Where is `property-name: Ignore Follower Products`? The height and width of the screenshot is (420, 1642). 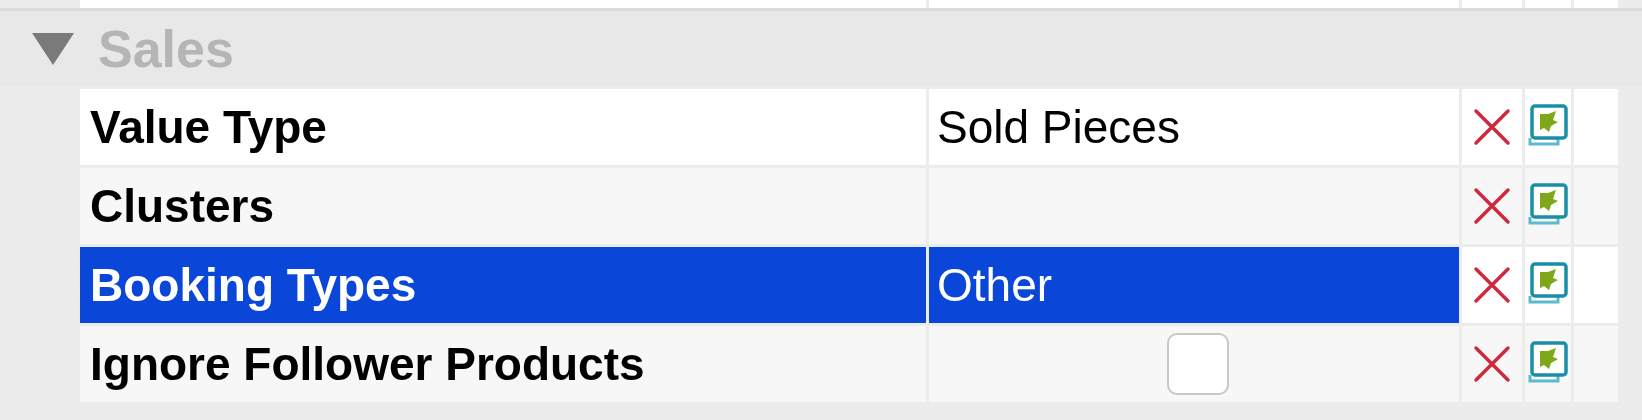
property-name: Ignore Follower Products is located at coordinates (503, 364).